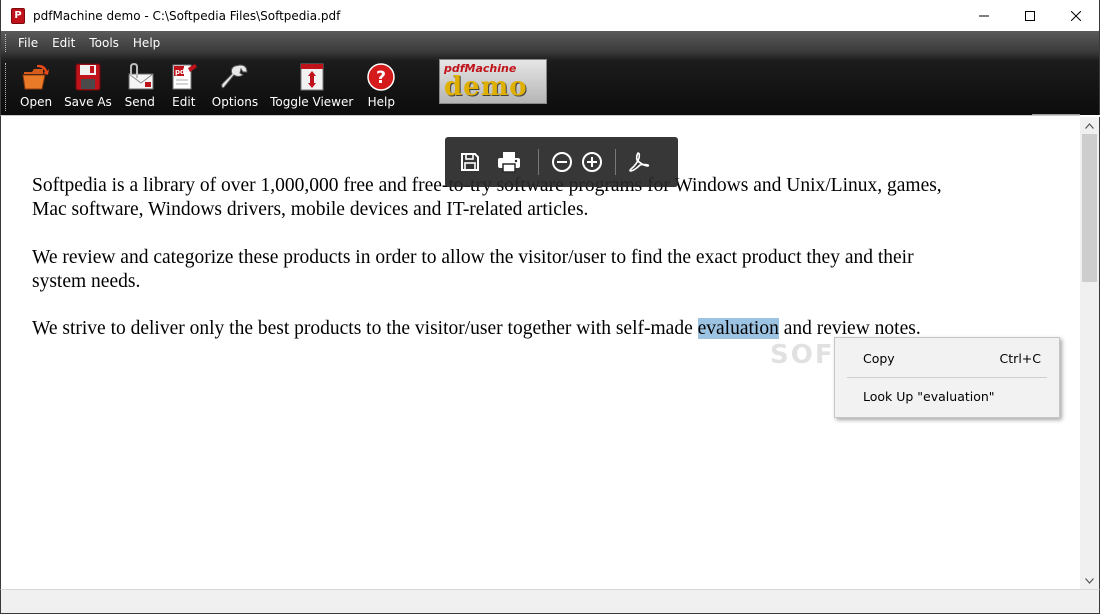 This screenshot has width=1100, height=614. What do you see at coordinates (18, 15) in the screenshot?
I see `app-icon: P` at bounding box center [18, 15].